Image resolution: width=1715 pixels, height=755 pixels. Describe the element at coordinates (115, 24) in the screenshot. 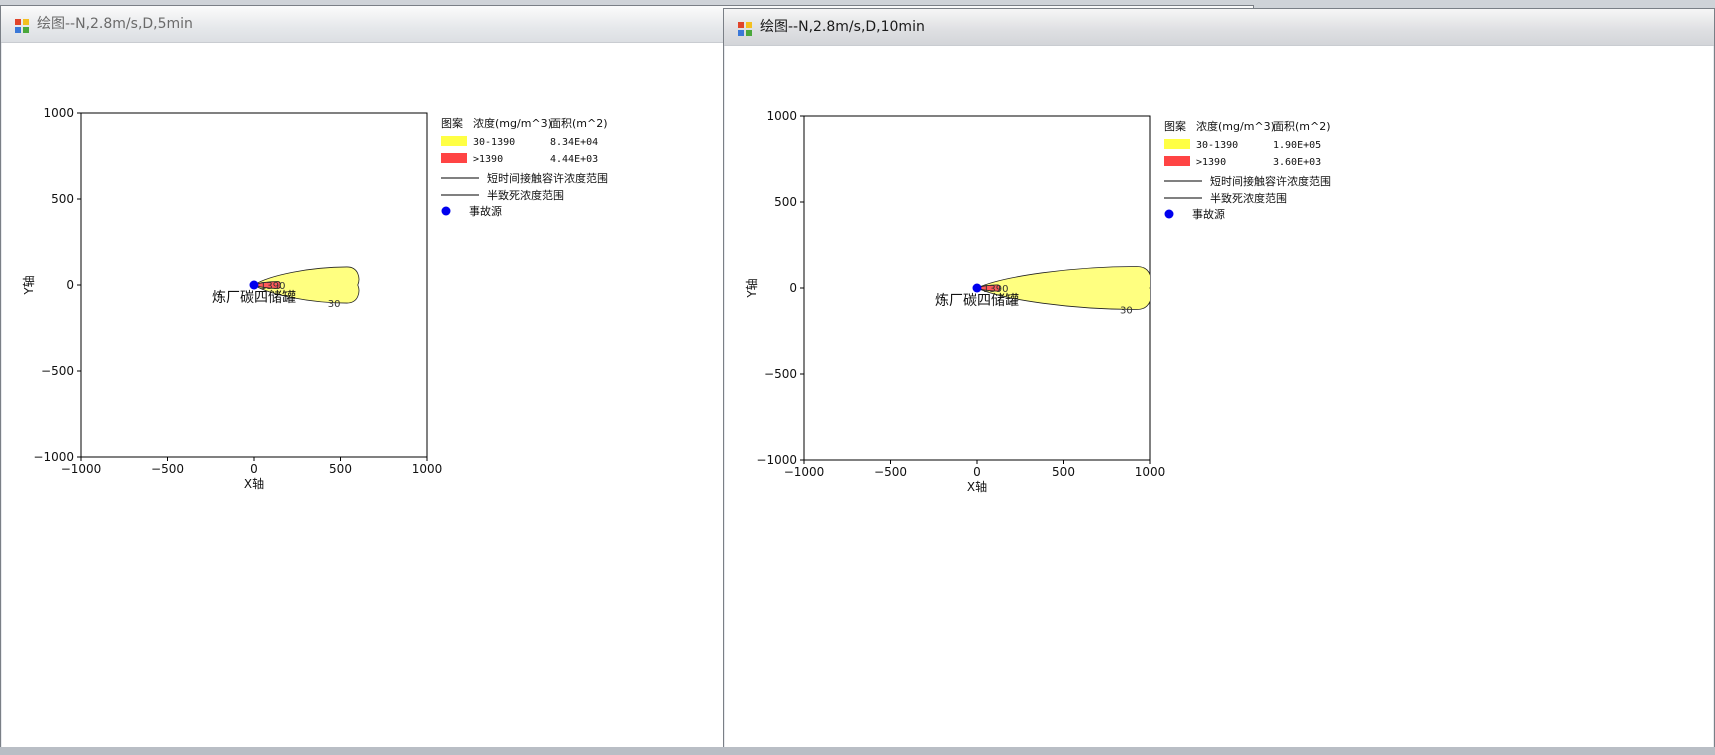

I see `window-title: 绘图--N,2.8m/s,D,5min` at that location.